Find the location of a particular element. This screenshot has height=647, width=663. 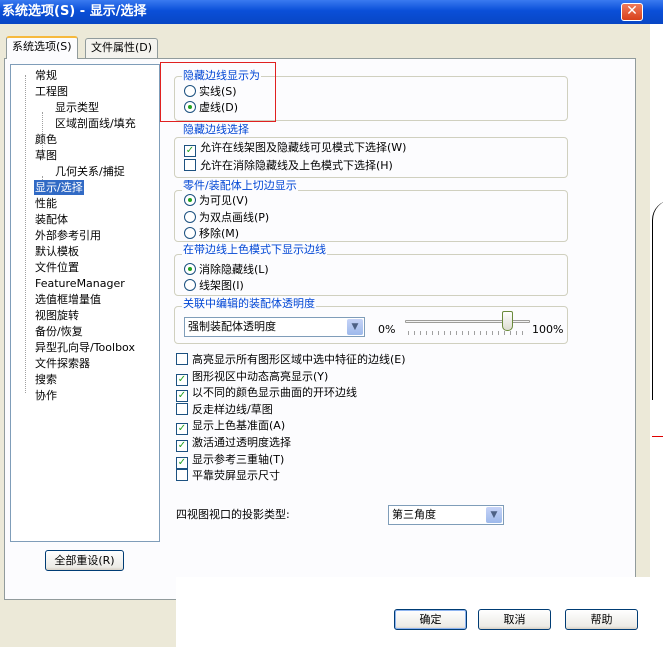

group-title: 隐藏边线选择 is located at coordinates (216, 130).